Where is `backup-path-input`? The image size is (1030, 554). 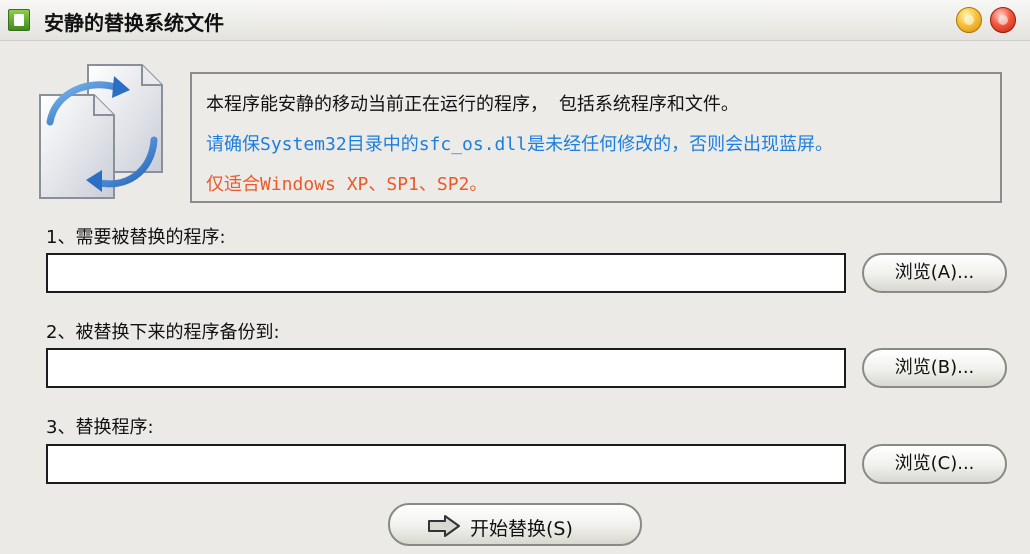 backup-path-input is located at coordinates (446, 368).